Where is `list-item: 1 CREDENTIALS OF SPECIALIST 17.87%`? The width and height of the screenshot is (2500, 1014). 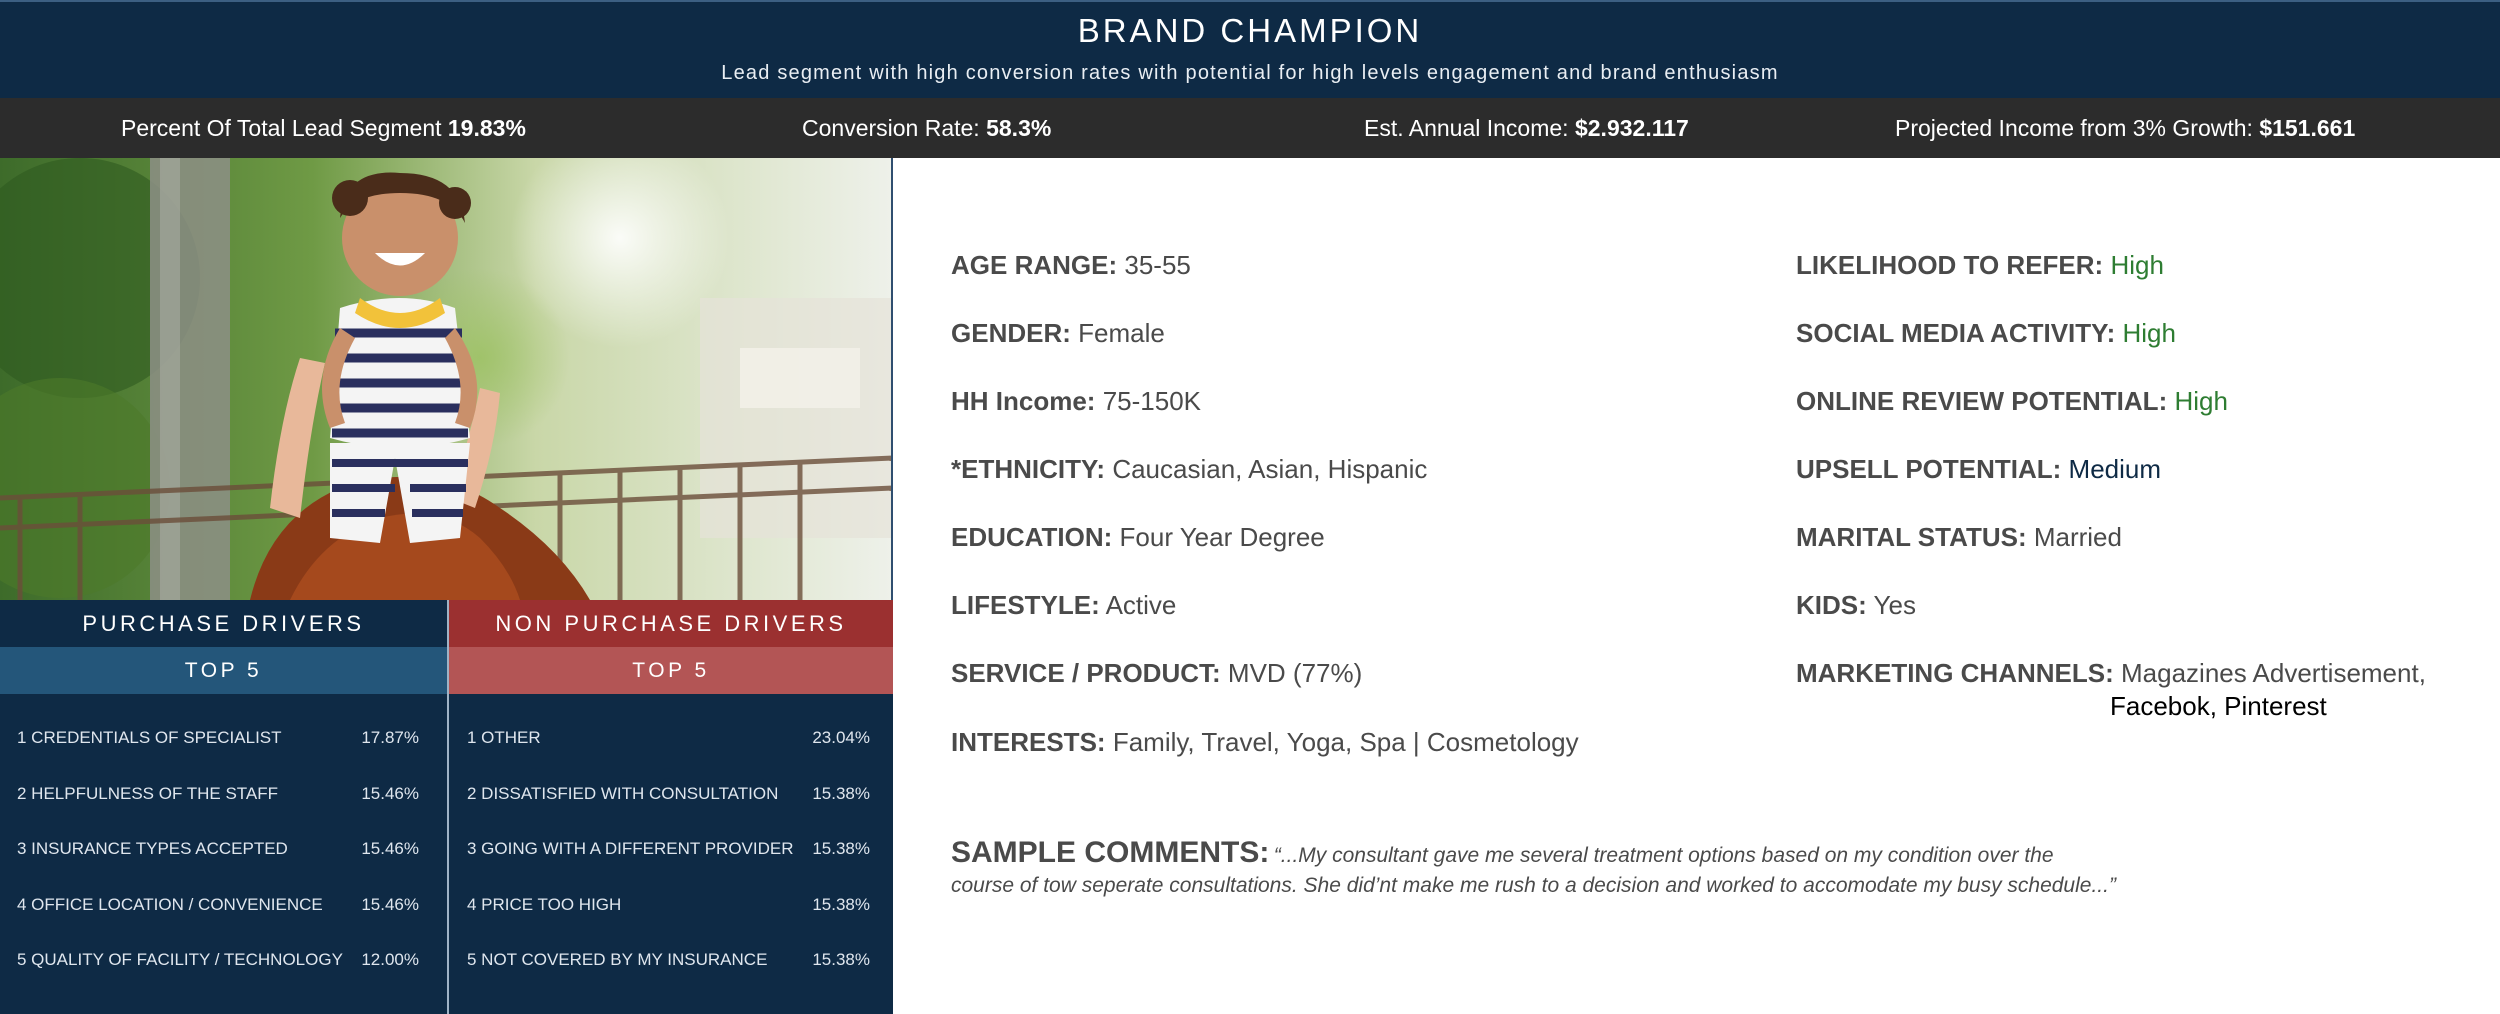 list-item: 1 CREDENTIALS OF SPECIALIST 17.87% is located at coordinates (223, 740).